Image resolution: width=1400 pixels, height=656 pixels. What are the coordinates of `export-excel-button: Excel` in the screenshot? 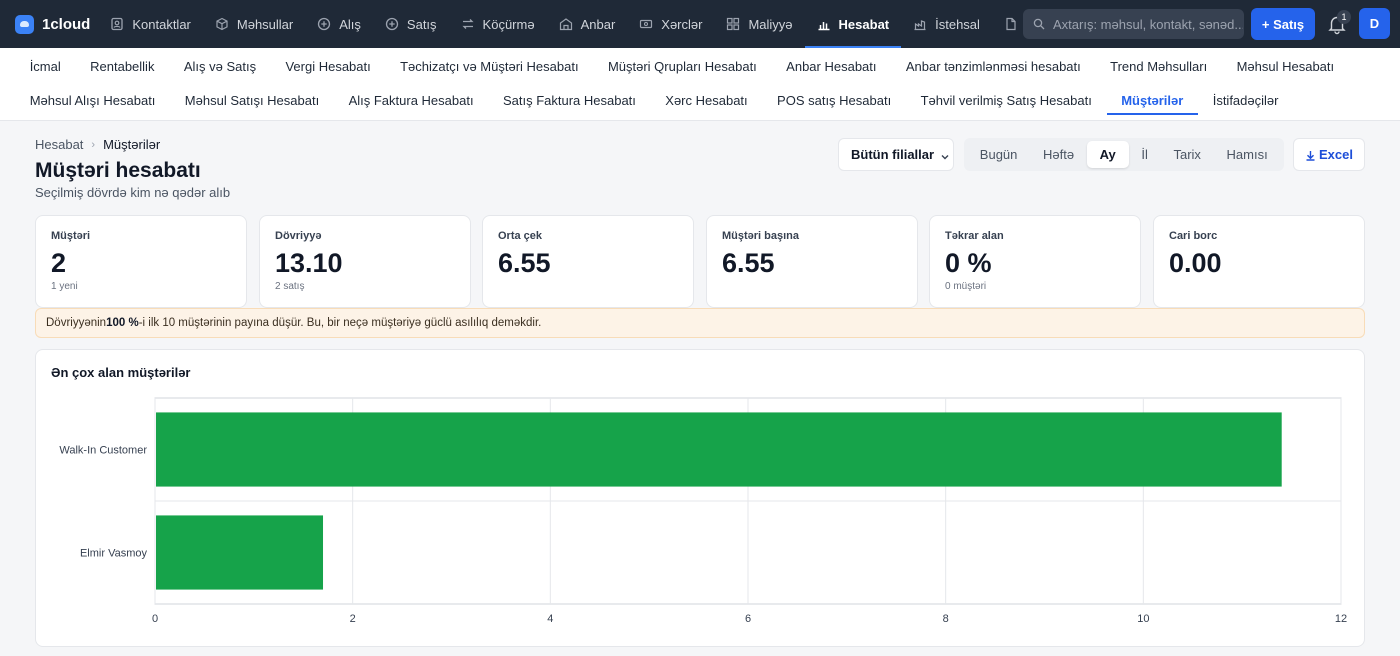 It's located at (1329, 154).